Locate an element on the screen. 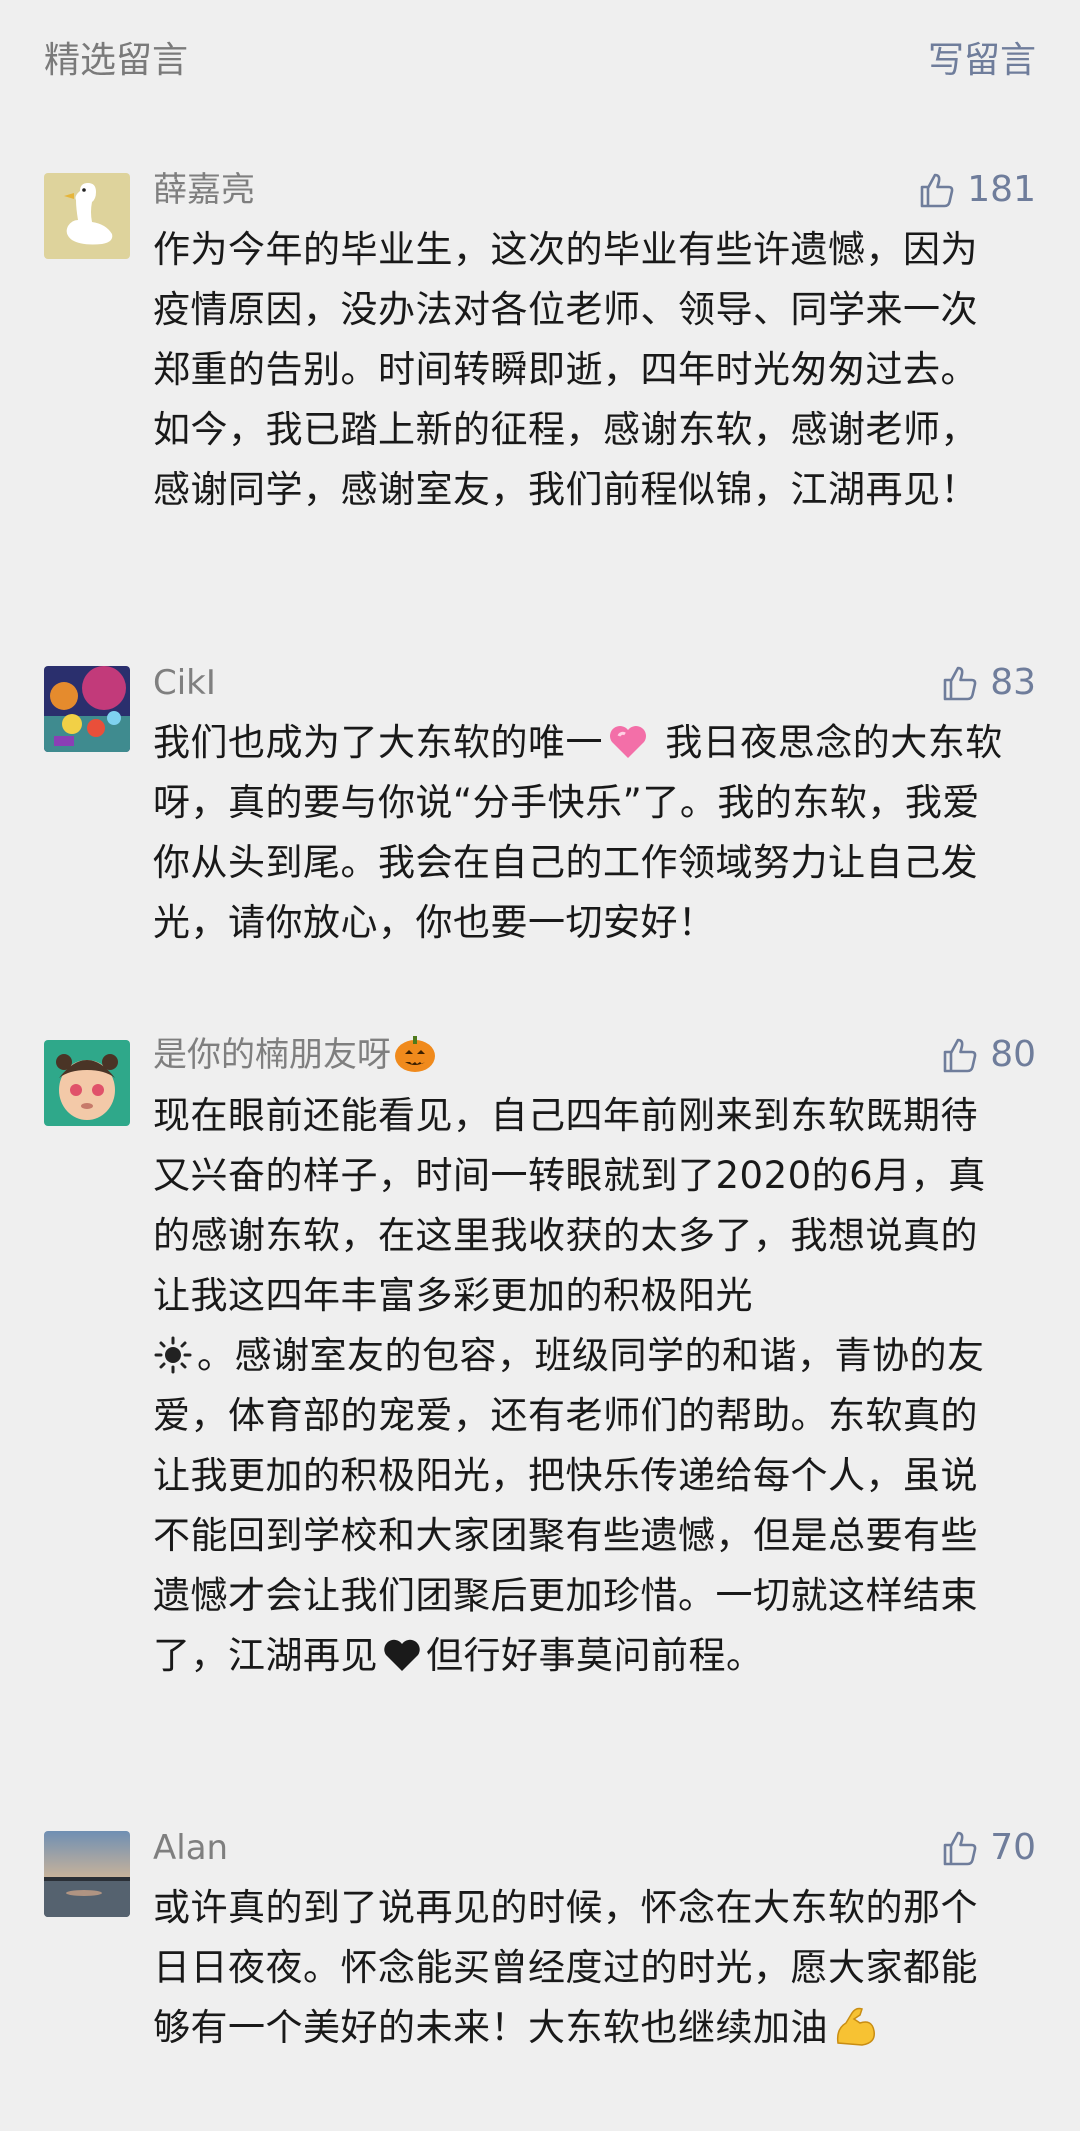 The width and height of the screenshot is (1080, 2131). child-photo-avatar-icon is located at coordinates (87, 1083).